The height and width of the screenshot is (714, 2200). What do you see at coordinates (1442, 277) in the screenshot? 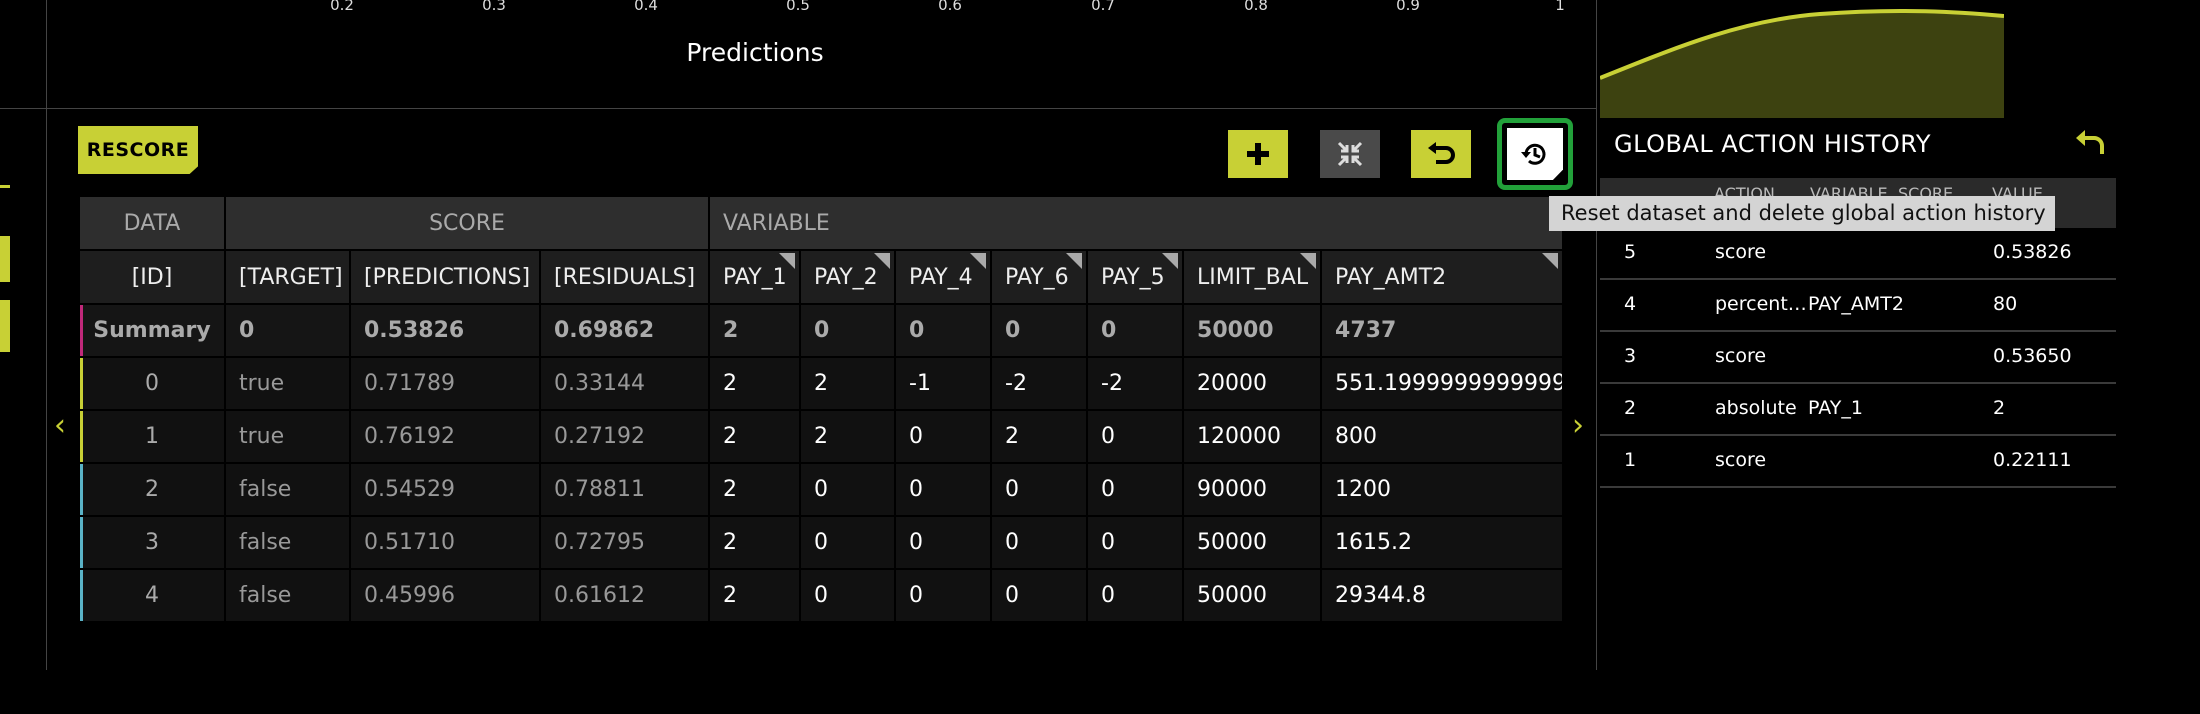
I see `column-header: PAY_AMT2` at bounding box center [1442, 277].